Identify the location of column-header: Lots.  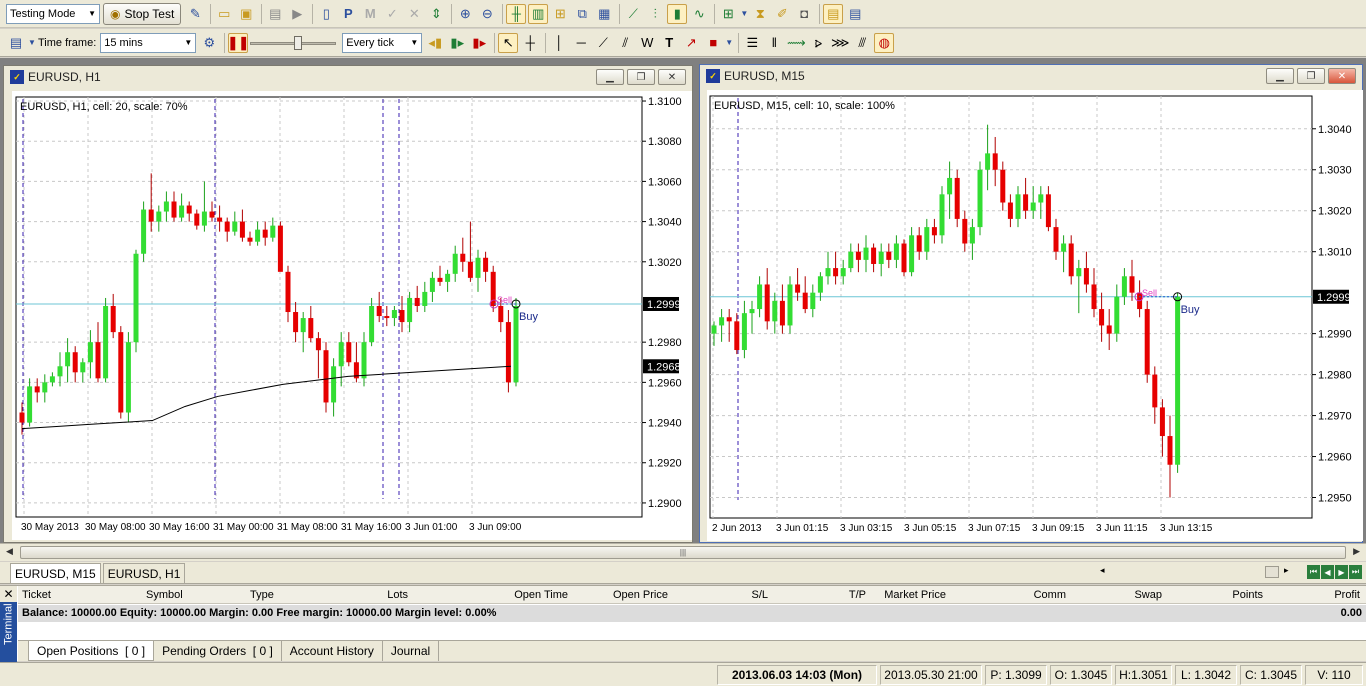
(397, 595).